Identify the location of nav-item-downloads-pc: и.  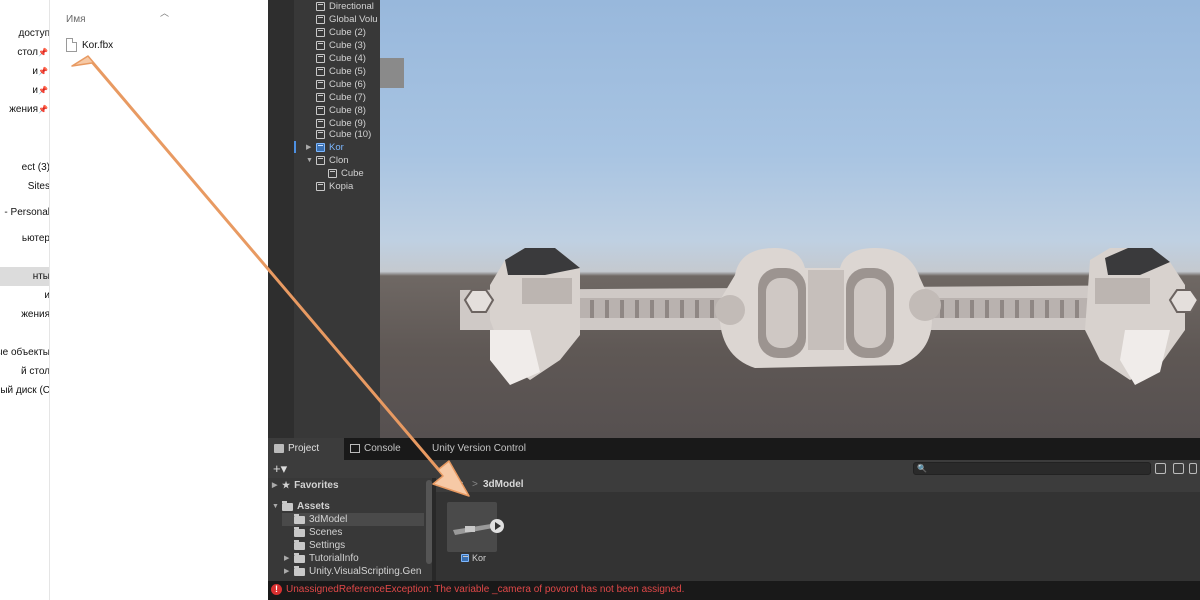
(24, 295).